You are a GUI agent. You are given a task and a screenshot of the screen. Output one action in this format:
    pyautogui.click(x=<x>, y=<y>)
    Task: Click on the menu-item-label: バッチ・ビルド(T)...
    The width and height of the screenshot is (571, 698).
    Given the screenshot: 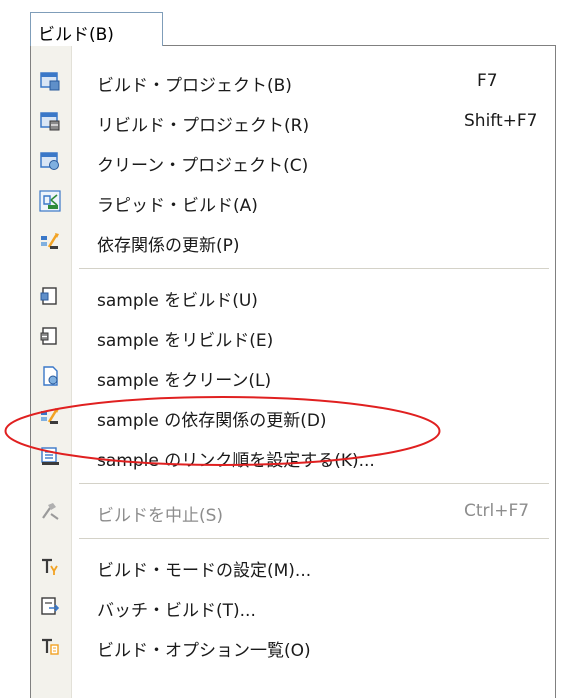 What is the action you would take?
    pyautogui.click(x=176, y=611)
    